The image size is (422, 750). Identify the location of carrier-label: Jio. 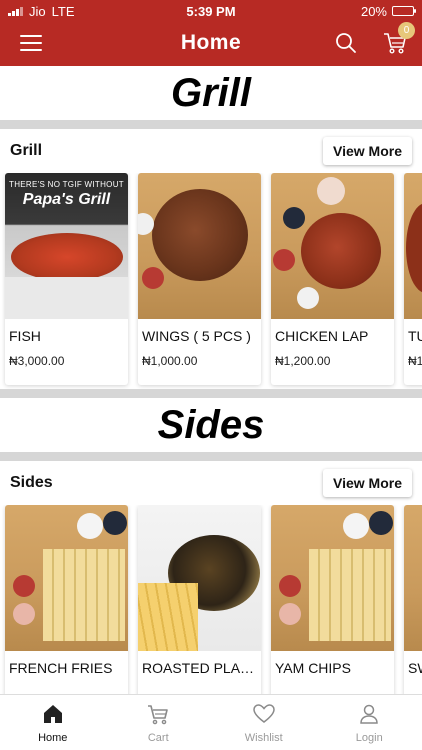
(37, 11).